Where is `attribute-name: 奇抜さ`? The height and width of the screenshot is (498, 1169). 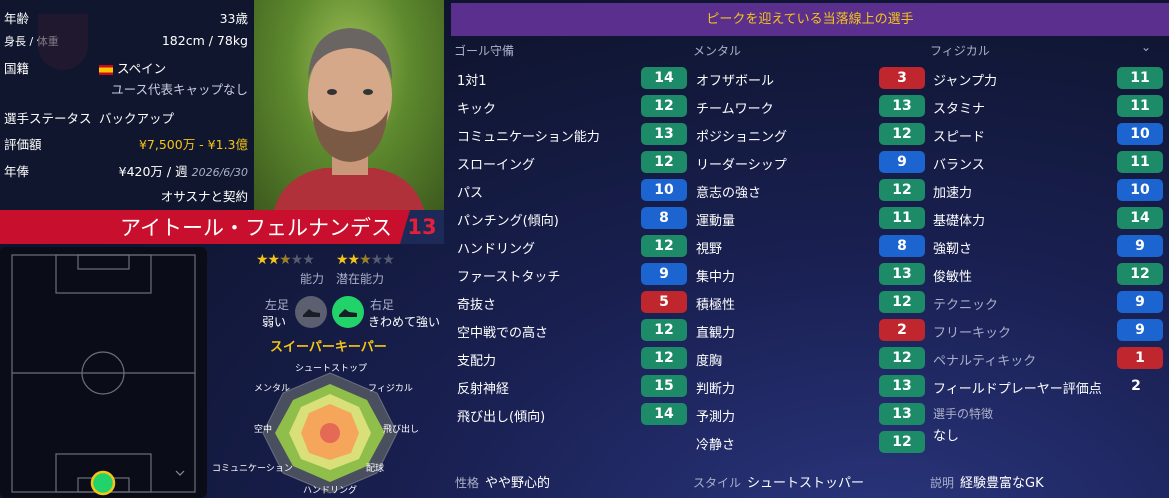
attribute-name: 奇抜さ is located at coordinates (477, 305).